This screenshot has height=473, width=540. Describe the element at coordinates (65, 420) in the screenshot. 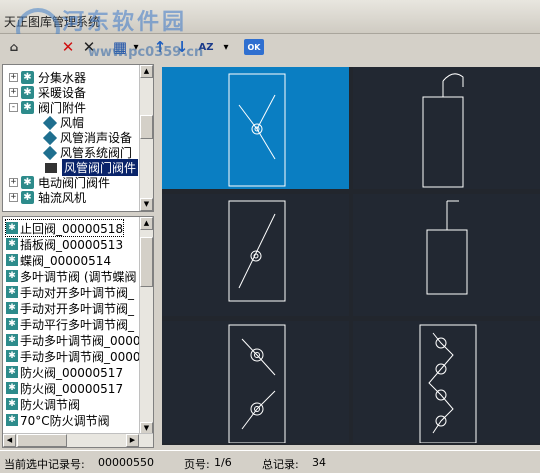

I see `list-item-label: 70°C防火调节阀` at that location.